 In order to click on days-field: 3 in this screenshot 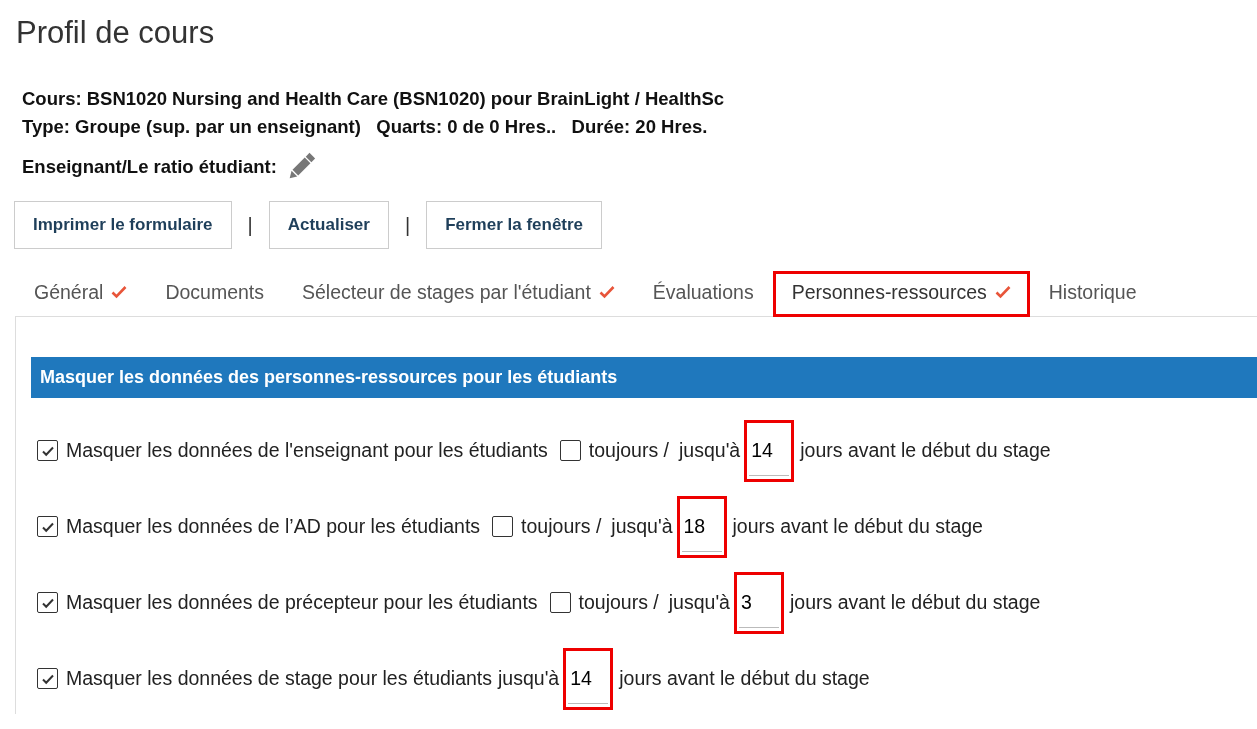, I will do `click(758, 602)`.